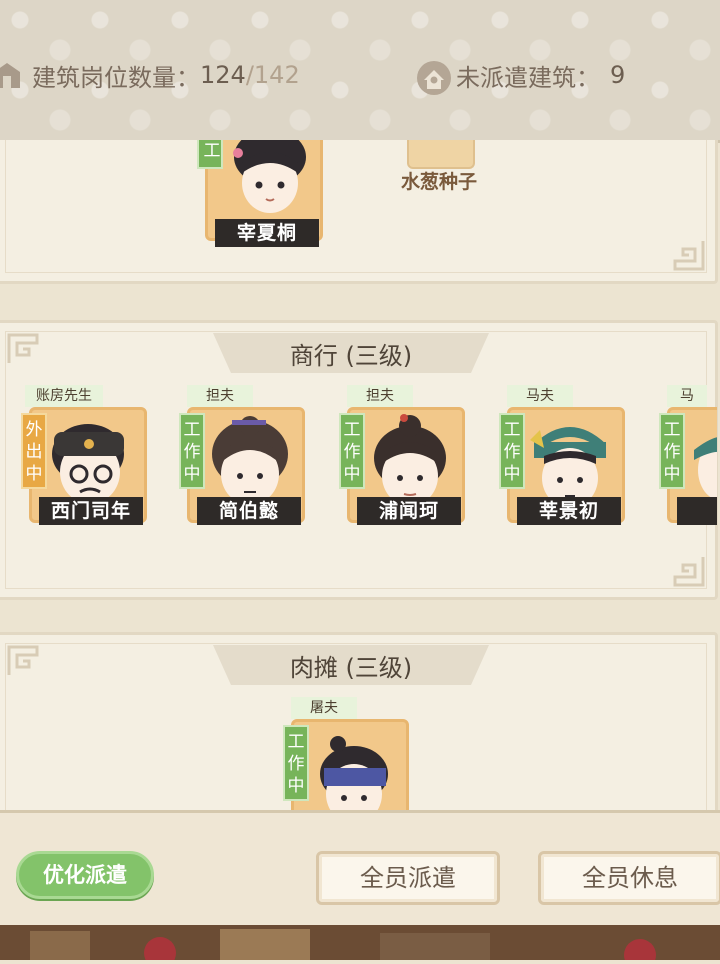  I want to click on role-tag: 马, so click(687, 396).